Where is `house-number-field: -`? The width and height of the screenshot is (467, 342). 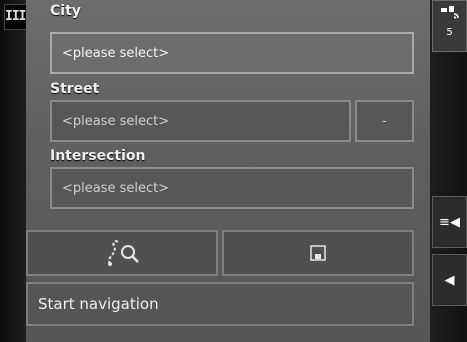
house-number-field: - is located at coordinates (384, 121).